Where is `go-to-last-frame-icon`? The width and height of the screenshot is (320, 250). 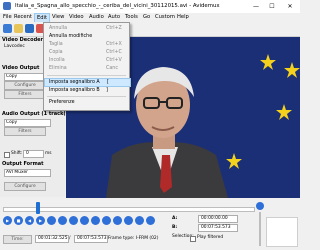 go-to-last-frame-icon is located at coordinates (128, 220).